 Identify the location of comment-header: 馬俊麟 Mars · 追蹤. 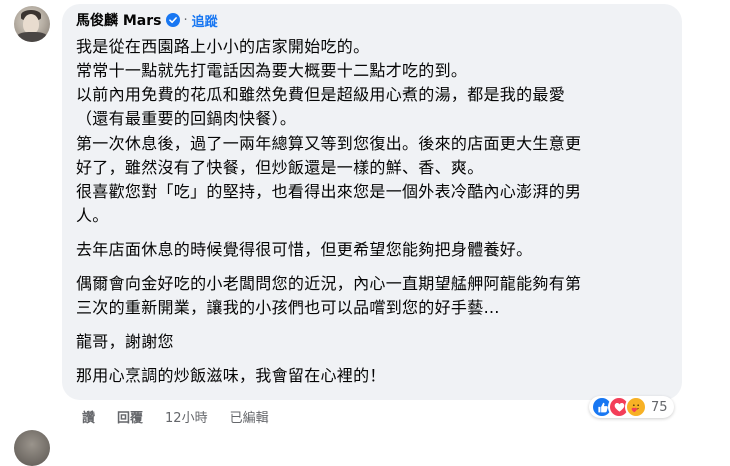
(147, 20).